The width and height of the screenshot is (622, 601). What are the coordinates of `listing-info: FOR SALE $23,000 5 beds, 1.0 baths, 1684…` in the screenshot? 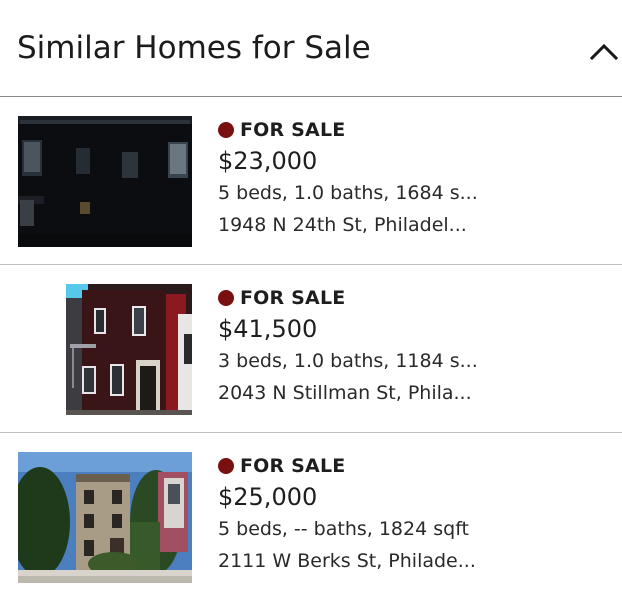 It's located at (363, 179).